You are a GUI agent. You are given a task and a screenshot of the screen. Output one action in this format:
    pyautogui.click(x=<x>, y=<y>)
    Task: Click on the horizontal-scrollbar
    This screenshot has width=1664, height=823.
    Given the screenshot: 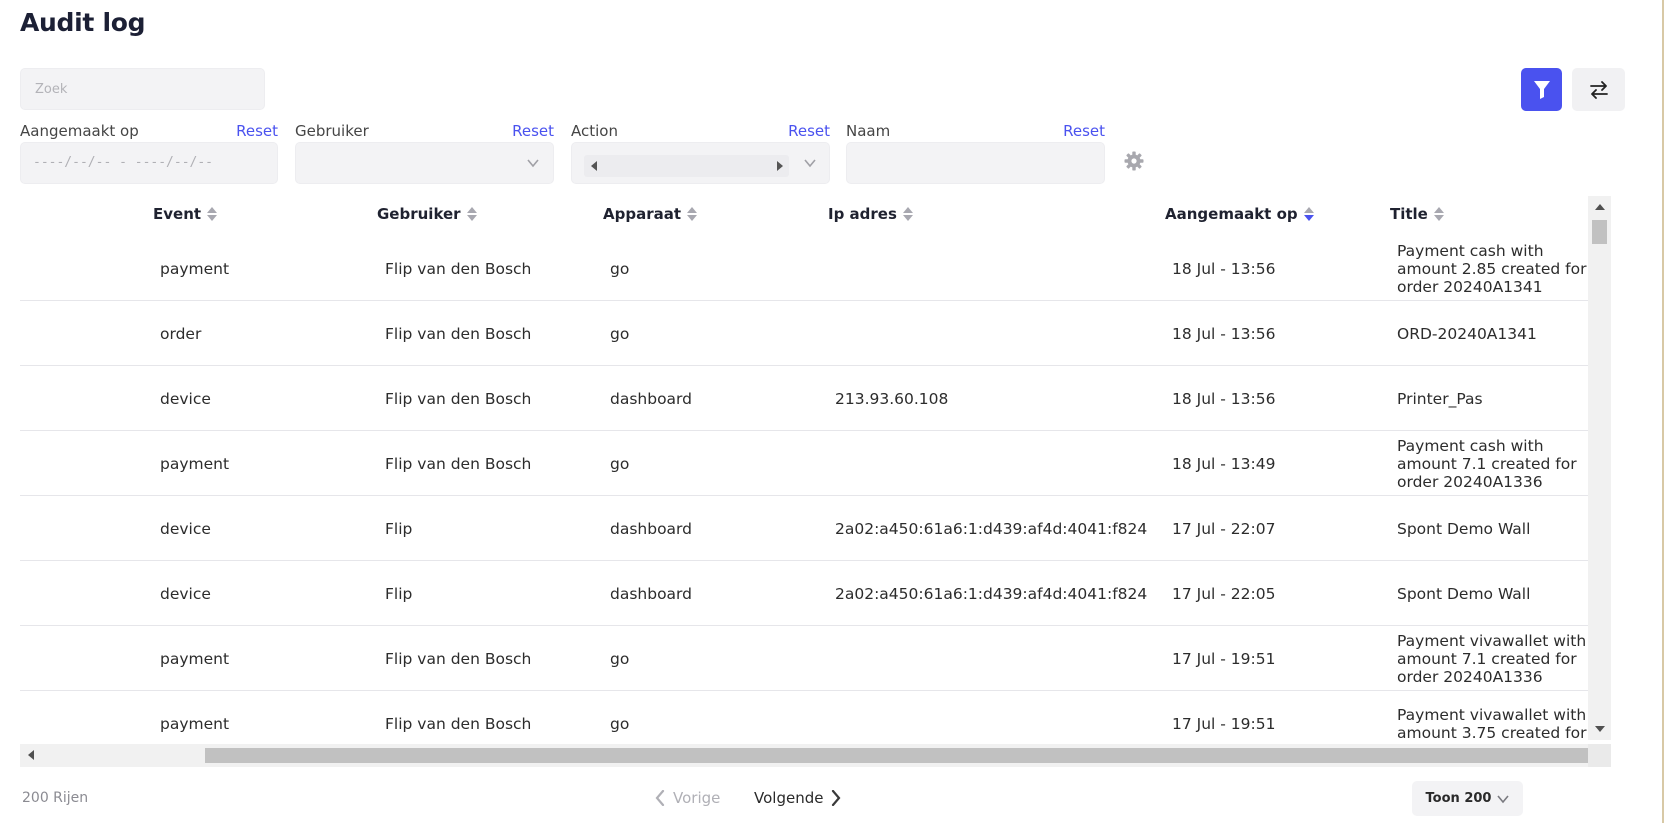 What is the action you would take?
    pyautogui.click(x=815, y=755)
    